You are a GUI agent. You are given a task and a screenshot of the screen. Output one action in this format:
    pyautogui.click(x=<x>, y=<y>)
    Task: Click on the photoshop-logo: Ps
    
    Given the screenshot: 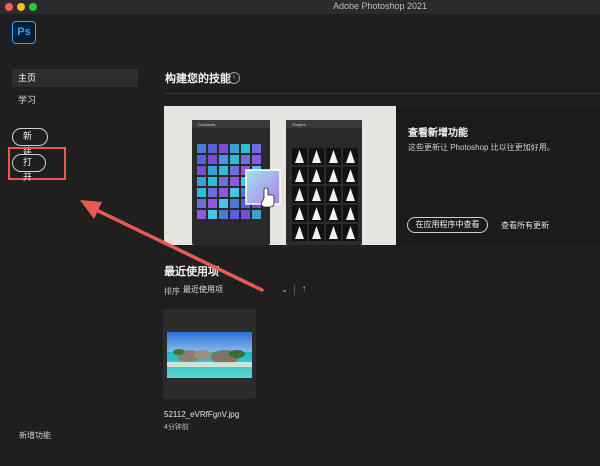 What is the action you would take?
    pyautogui.click(x=24, y=32)
    